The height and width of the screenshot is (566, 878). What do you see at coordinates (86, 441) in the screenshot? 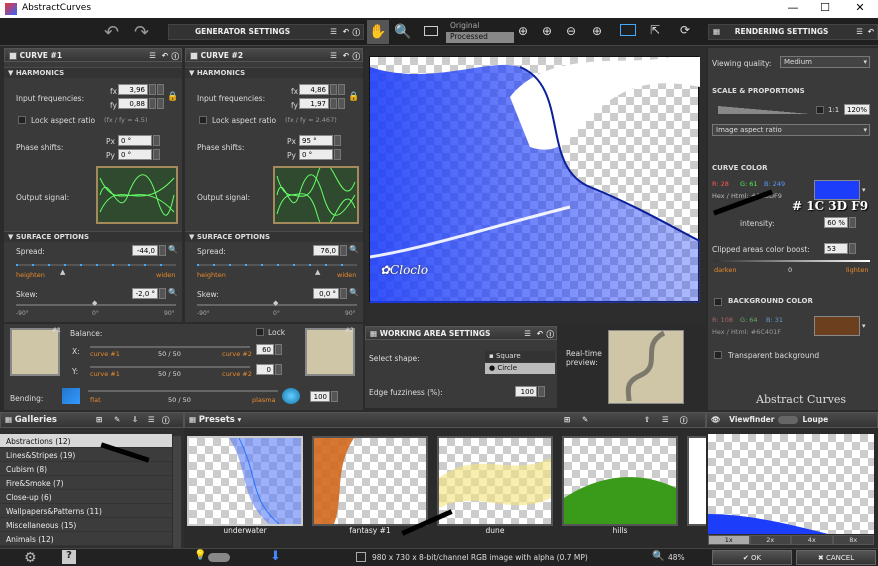
I see `gallery-item: Abstractions (12)` at bounding box center [86, 441].